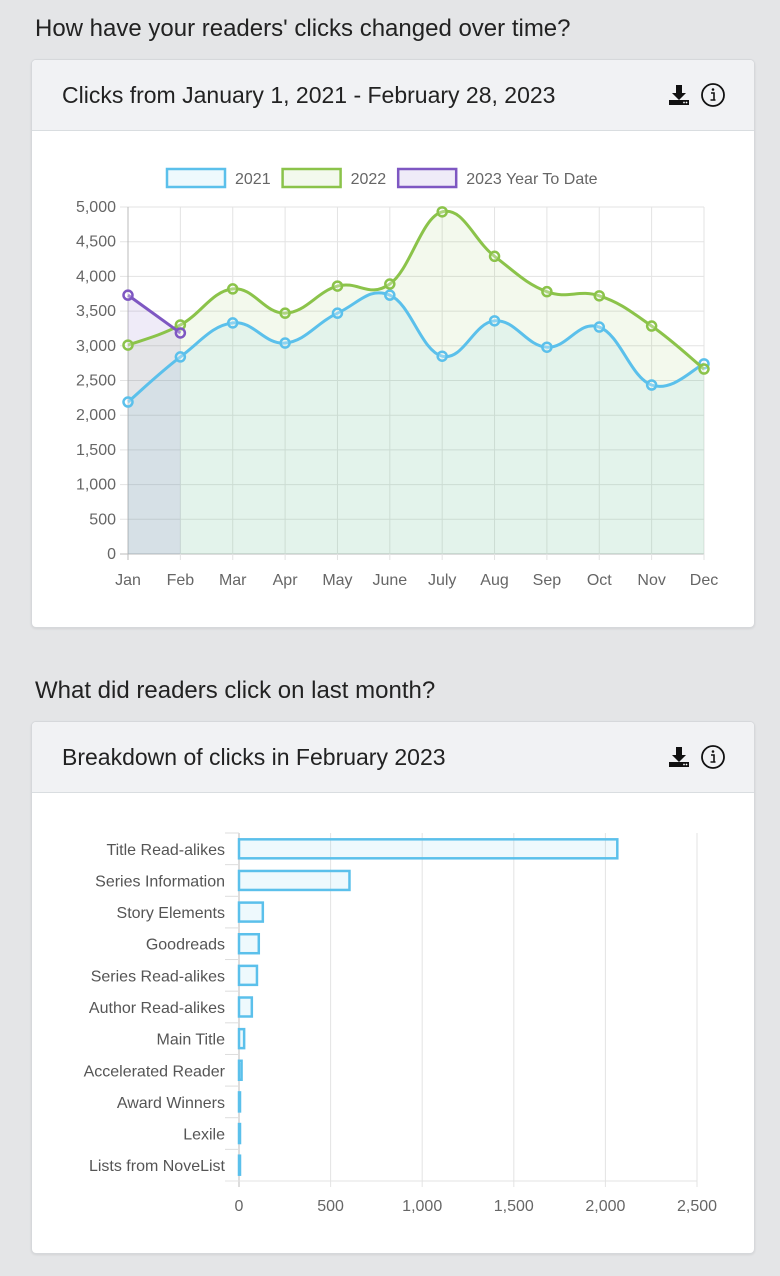 The width and height of the screenshot is (780, 1276). What do you see at coordinates (337, 580) in the screenshot?
I see `x-tick-label: May` at bounding box center [337, 580].